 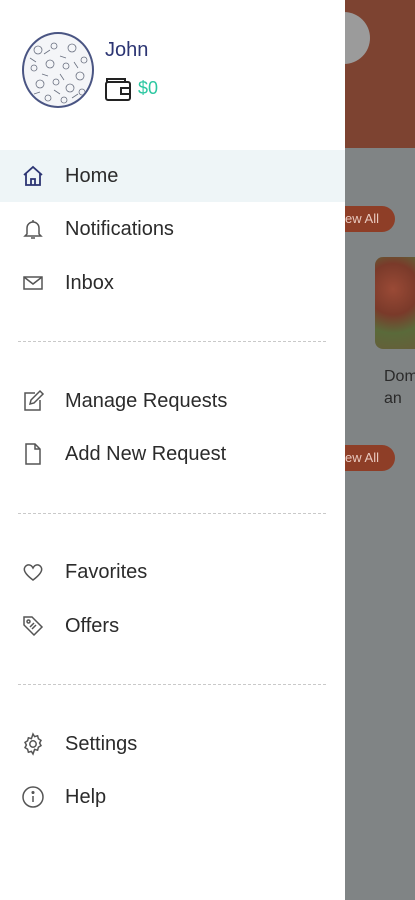 I want to click on menu-item-offers: Offers, so click(x=172, y=626).